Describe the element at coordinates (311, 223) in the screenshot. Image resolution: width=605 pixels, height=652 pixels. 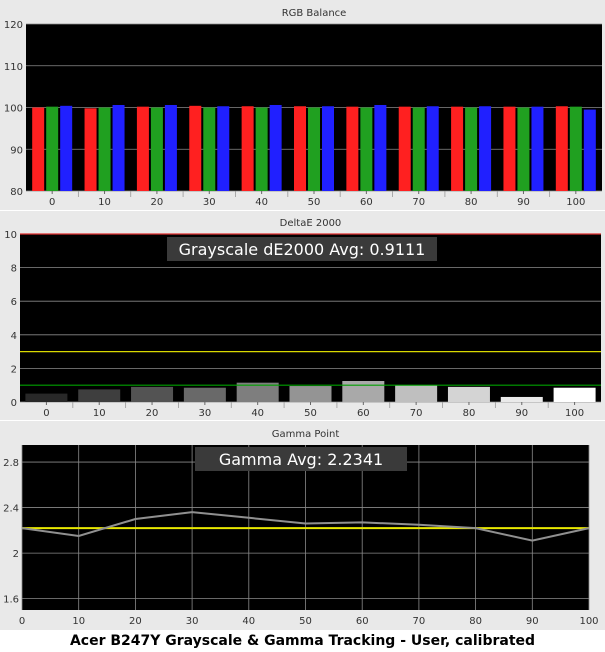
I see `chart-title-2: DeltaE 2000` at that location.